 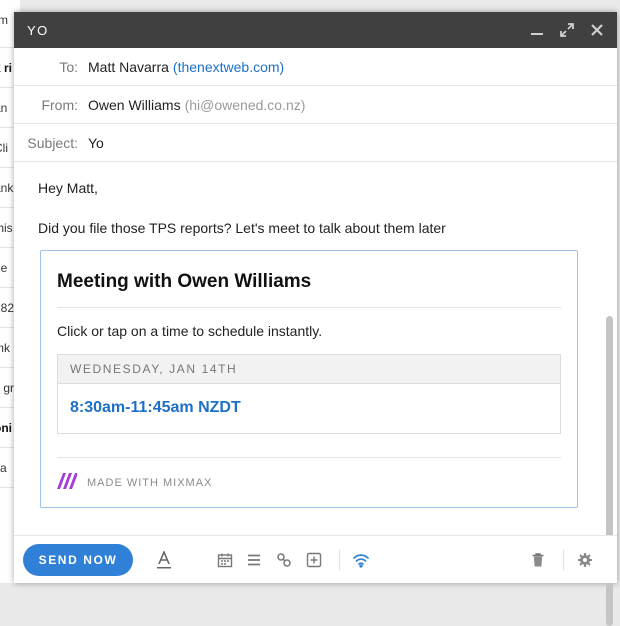 What do you see at coordinates (228, 67) in the screenshot?
I see `to-recipient-detail: (thenextweb.com)` at bounding box center [228, 67].